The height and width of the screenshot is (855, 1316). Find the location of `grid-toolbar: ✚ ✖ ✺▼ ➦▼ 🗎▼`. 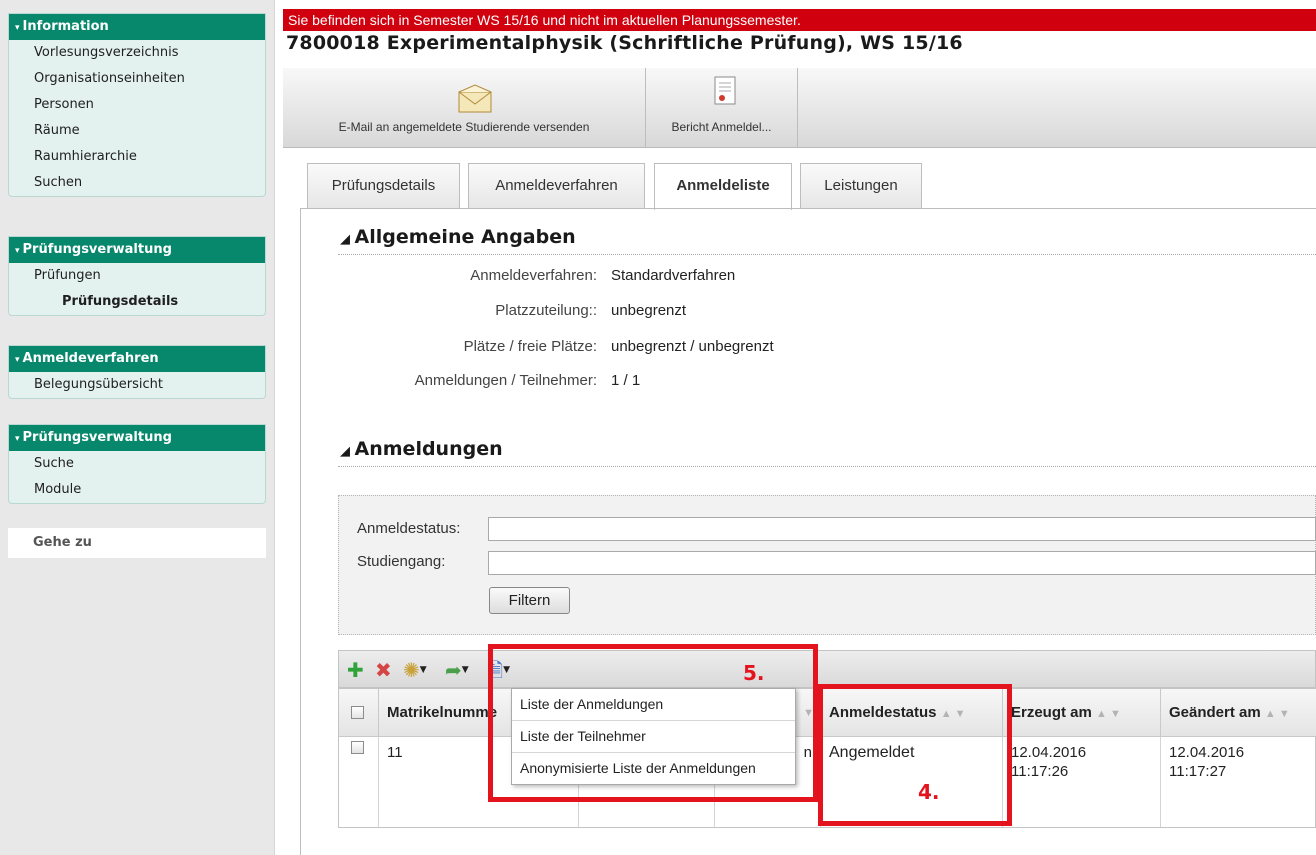

grid-toolbar: ✚ ✖ ✺▼ ➦▼ 🗎▼ is located at coordinates (827, 669).